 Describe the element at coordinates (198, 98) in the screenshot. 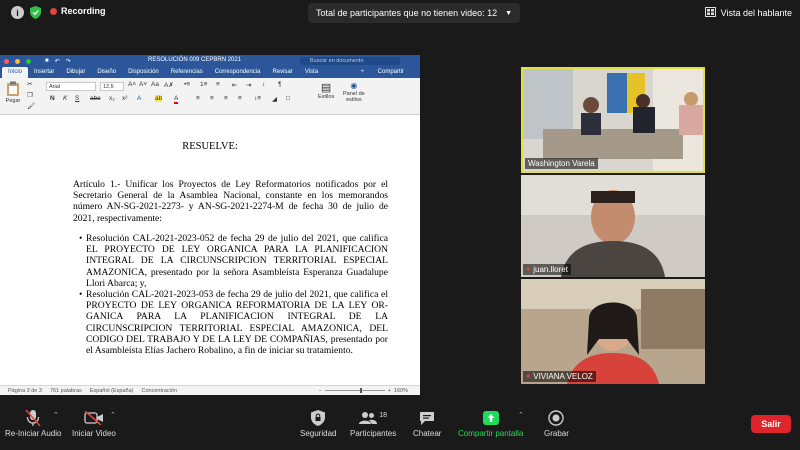

I see `align-left-icon: ≡` at that location.